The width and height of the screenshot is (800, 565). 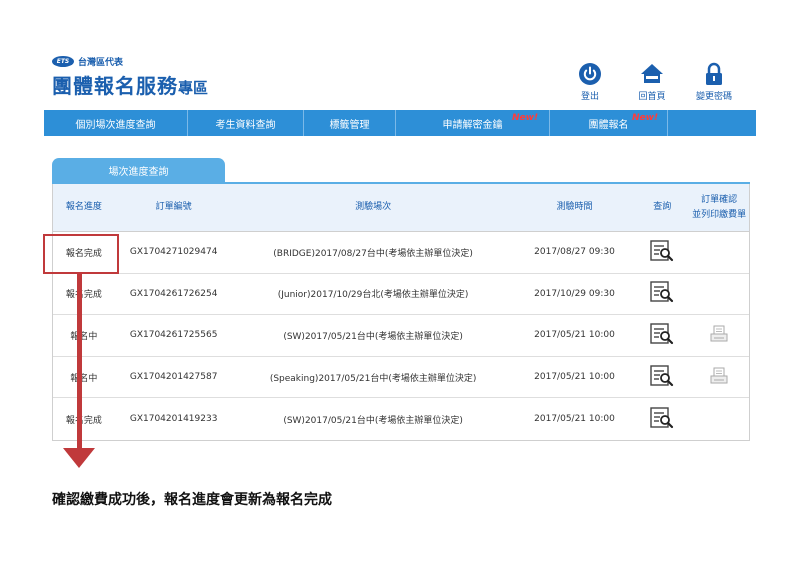 What do you see at coordinates (574, 252) in the screenshot?
I see `time-cell: 2017/08/27 09:30` at bounding box center [574, 252].